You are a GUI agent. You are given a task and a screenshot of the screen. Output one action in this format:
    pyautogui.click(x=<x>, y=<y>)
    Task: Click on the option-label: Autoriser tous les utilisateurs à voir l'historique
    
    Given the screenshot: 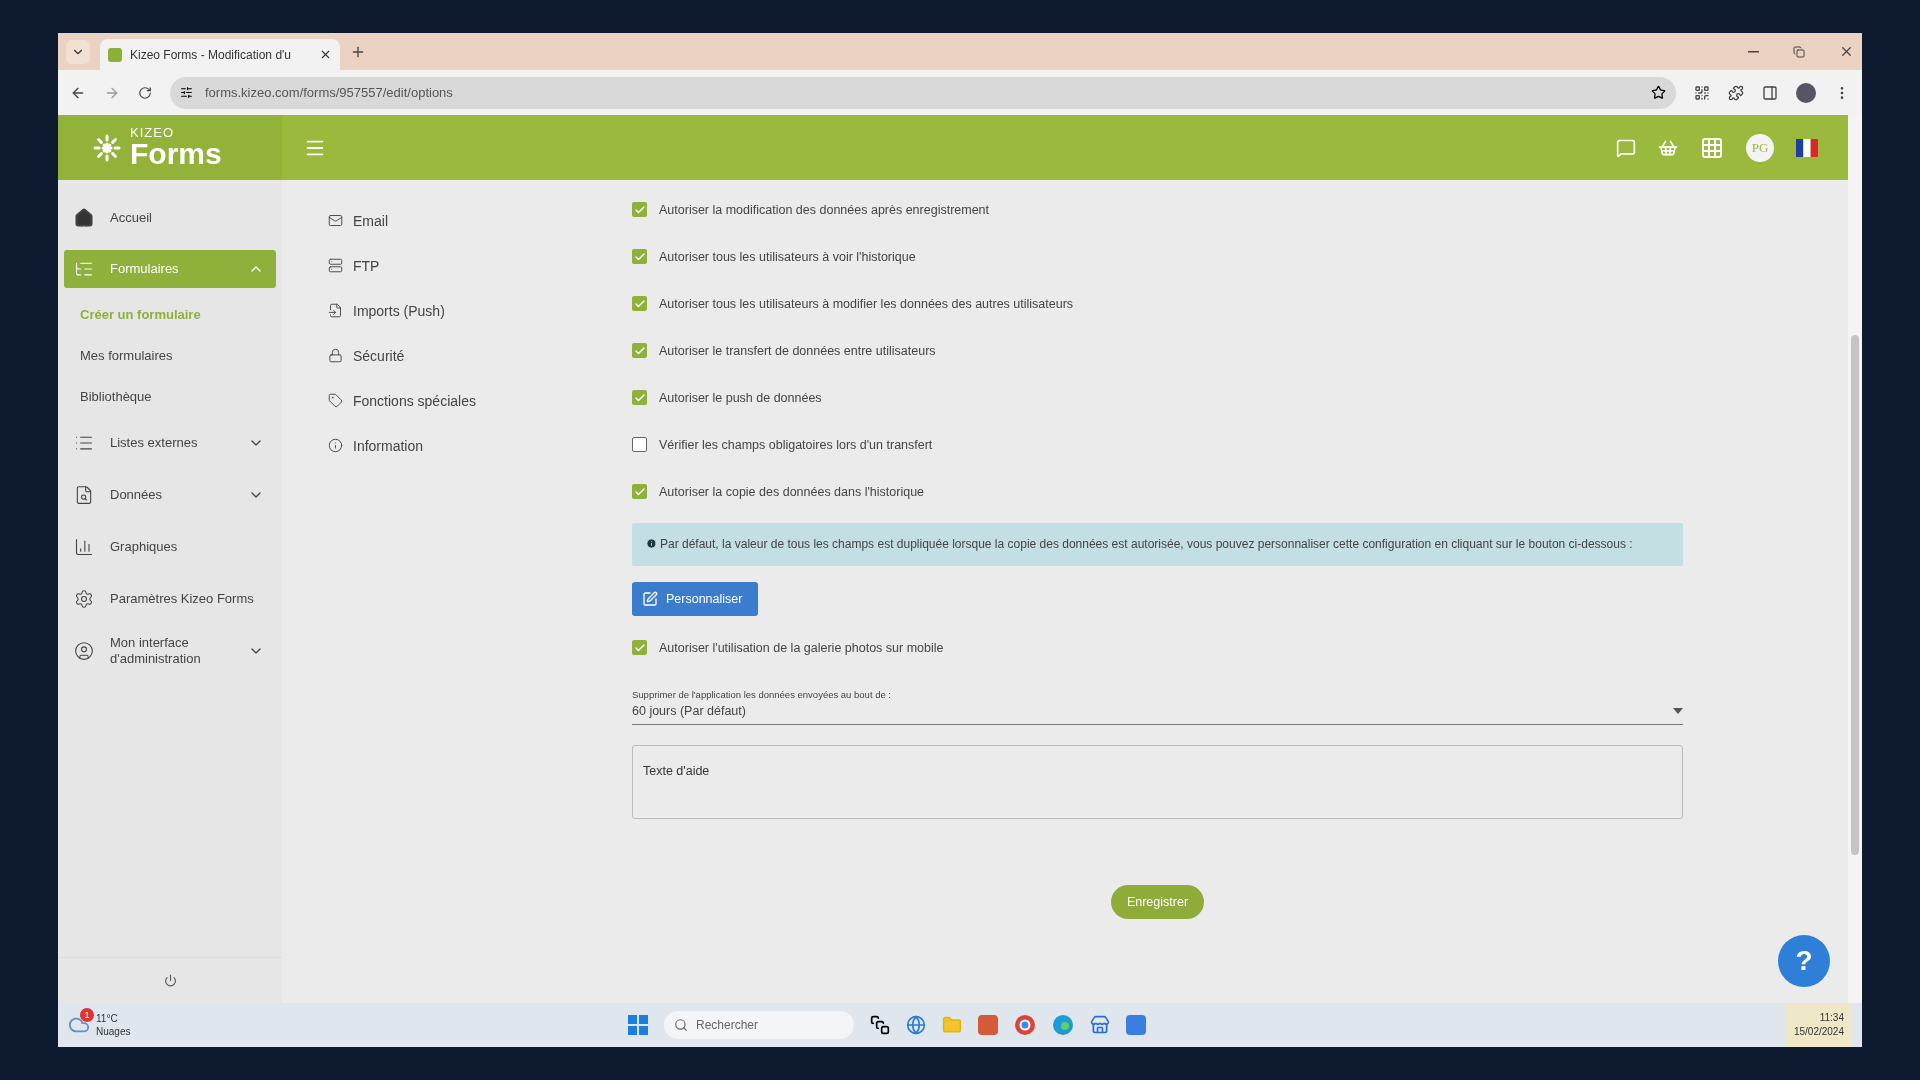 What is the action you would take?
    pyautogui.click(x=787, y=256)
    